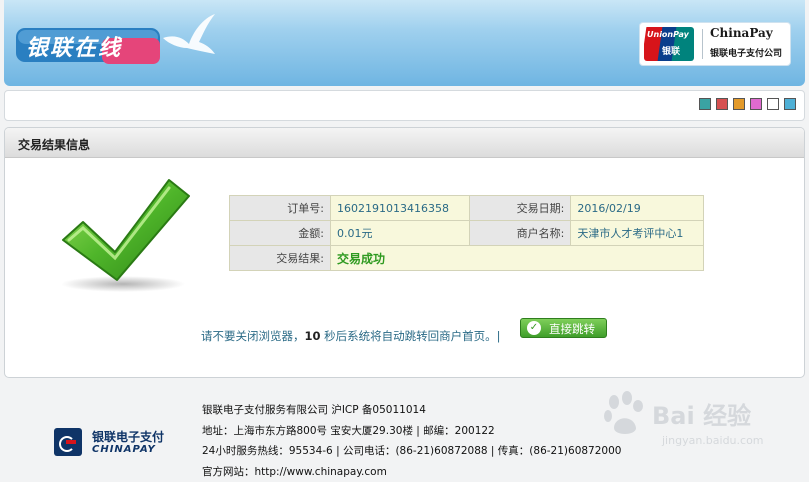  I want to click on field-value: 0.01元, so click(400, 233).